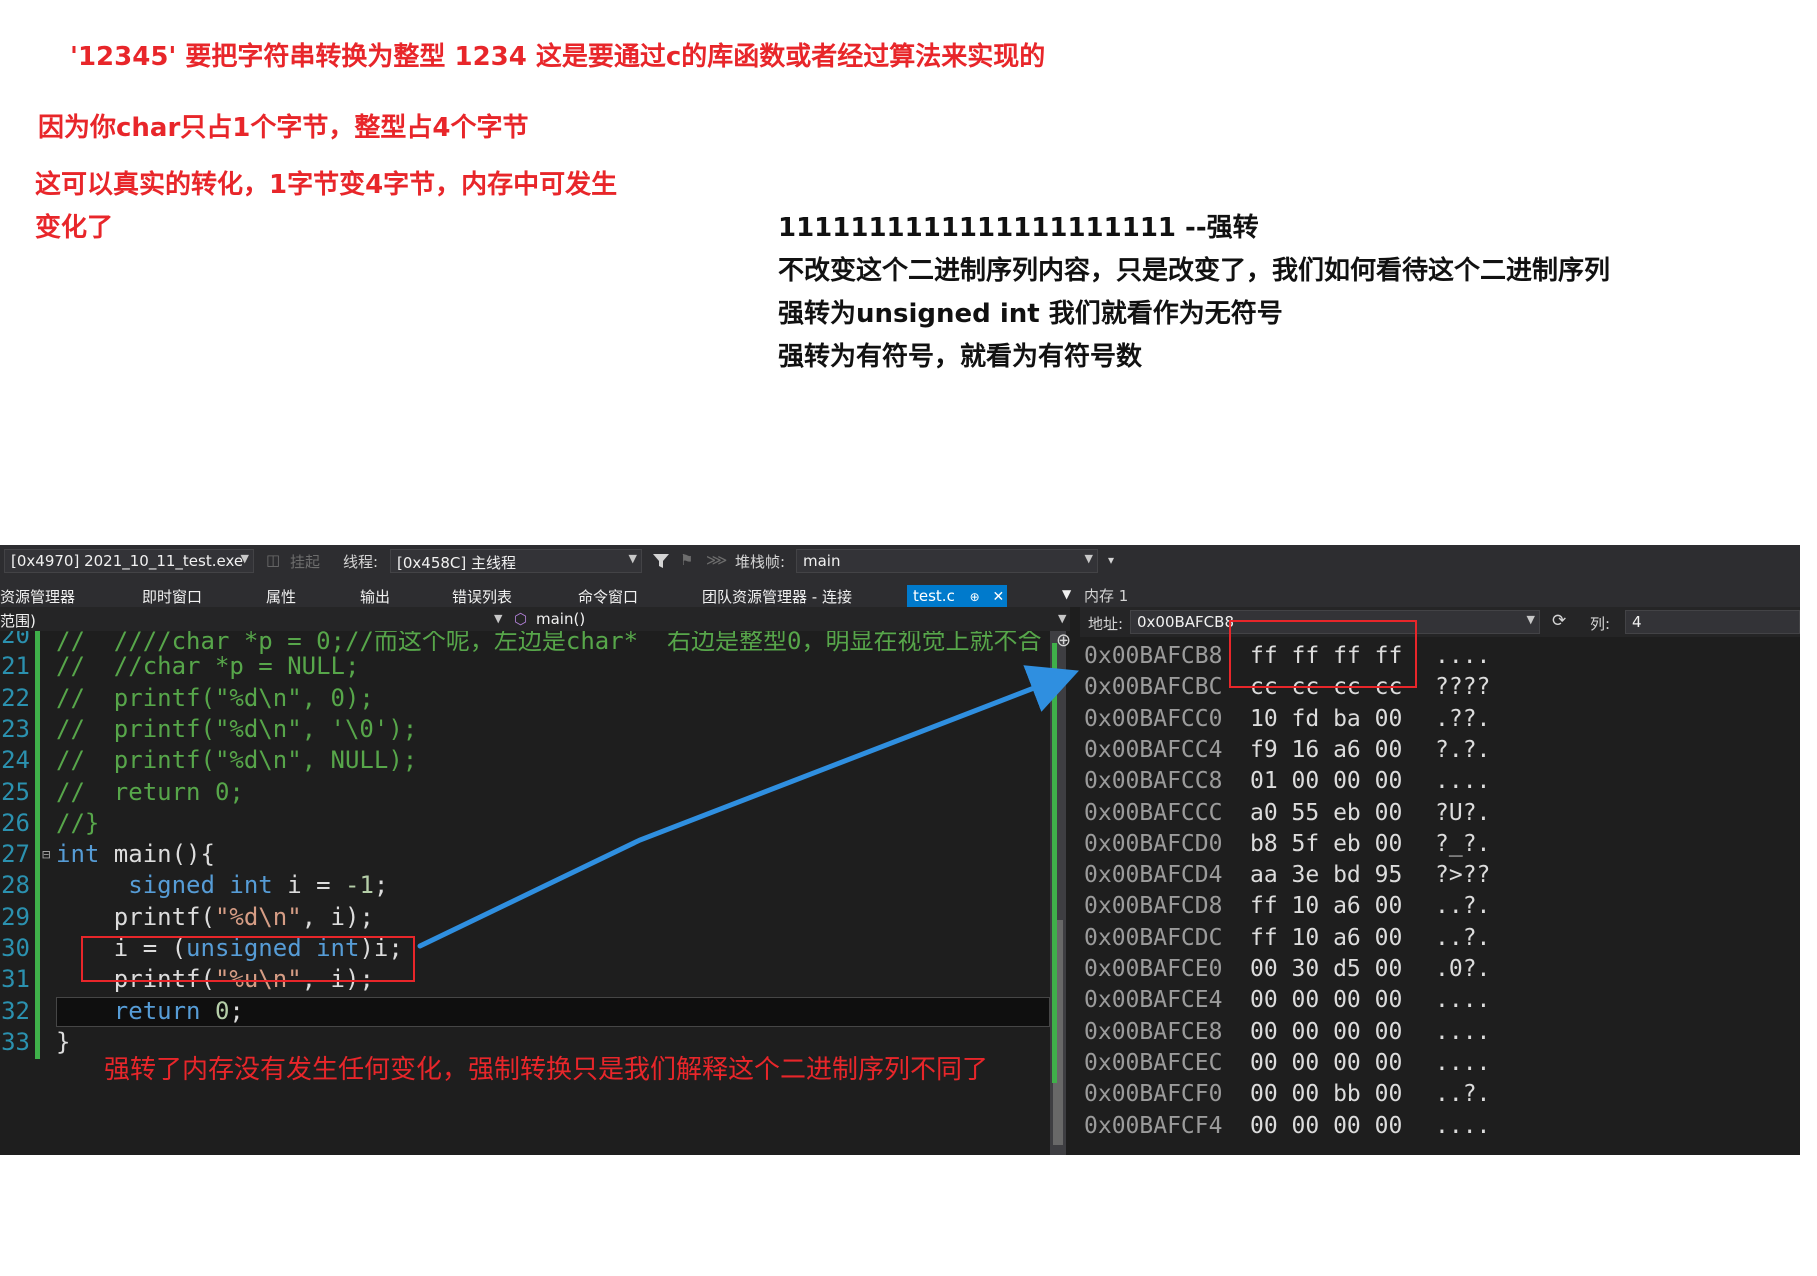  I want to click on annotation-caption: 强转了内存没有发生任何变化，强制转换只是我们解释这个二进制序列不同了, so click(546, 1070).